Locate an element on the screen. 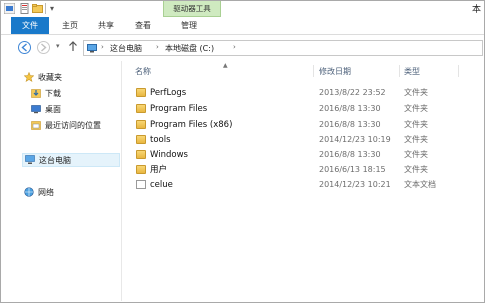  sidebar-item-favorites: 收藏夹 is located at coordinates (68, 77).